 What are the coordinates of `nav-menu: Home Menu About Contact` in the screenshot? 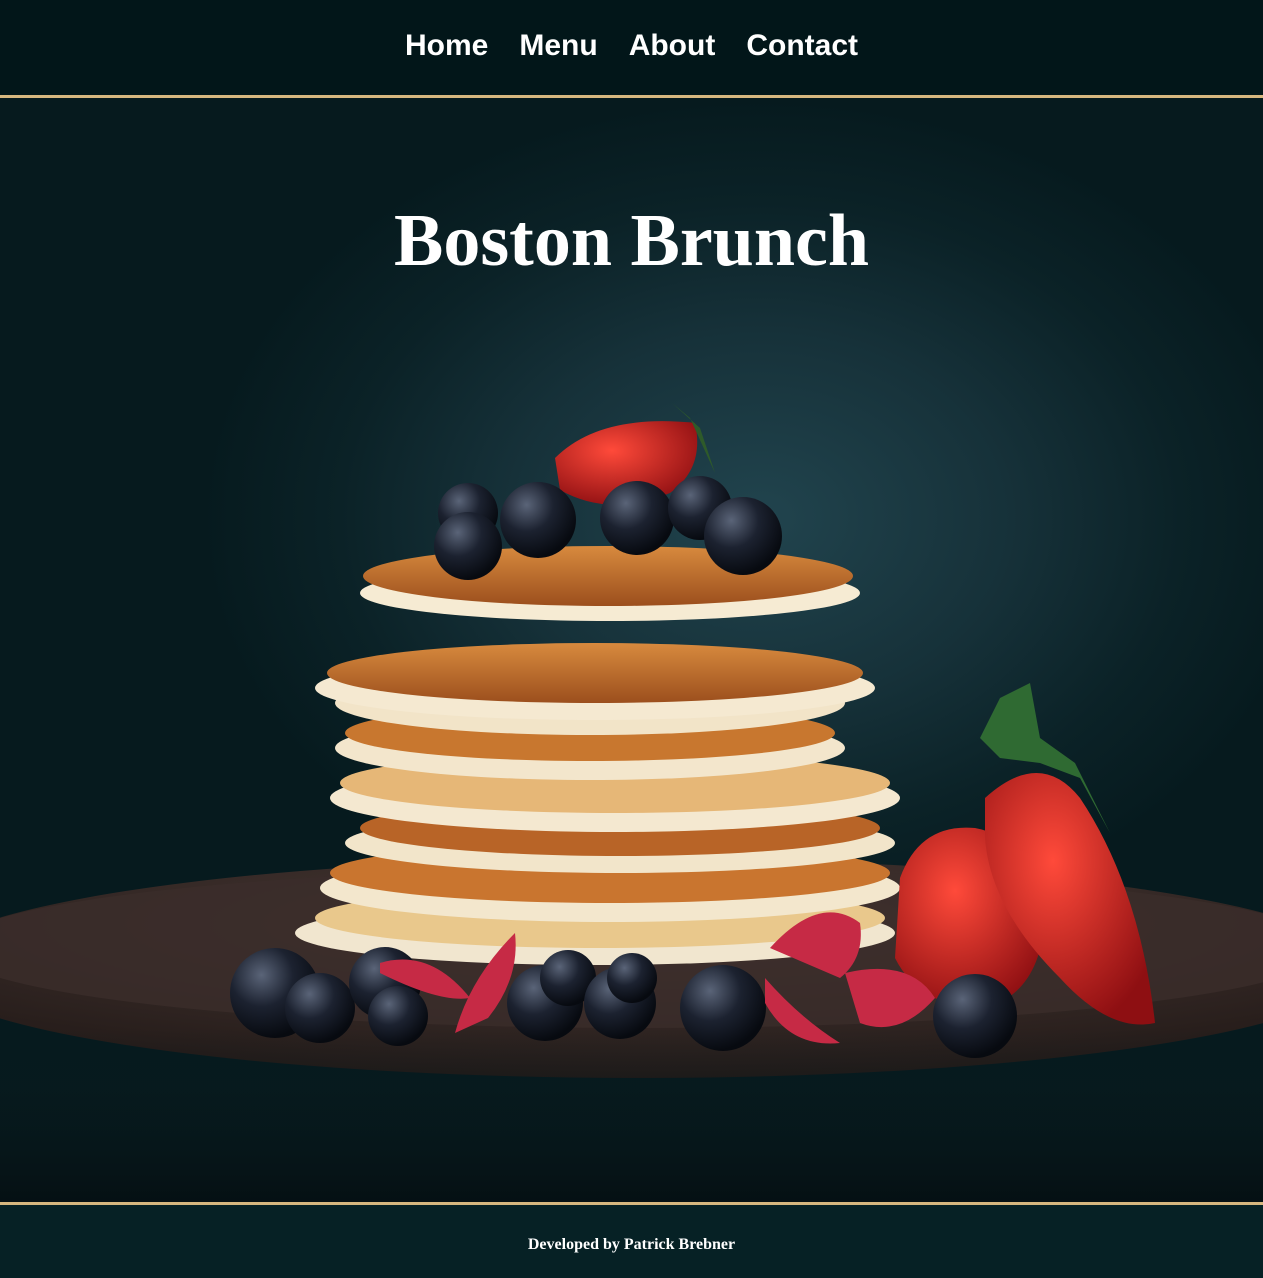 It's located at (631, 46).